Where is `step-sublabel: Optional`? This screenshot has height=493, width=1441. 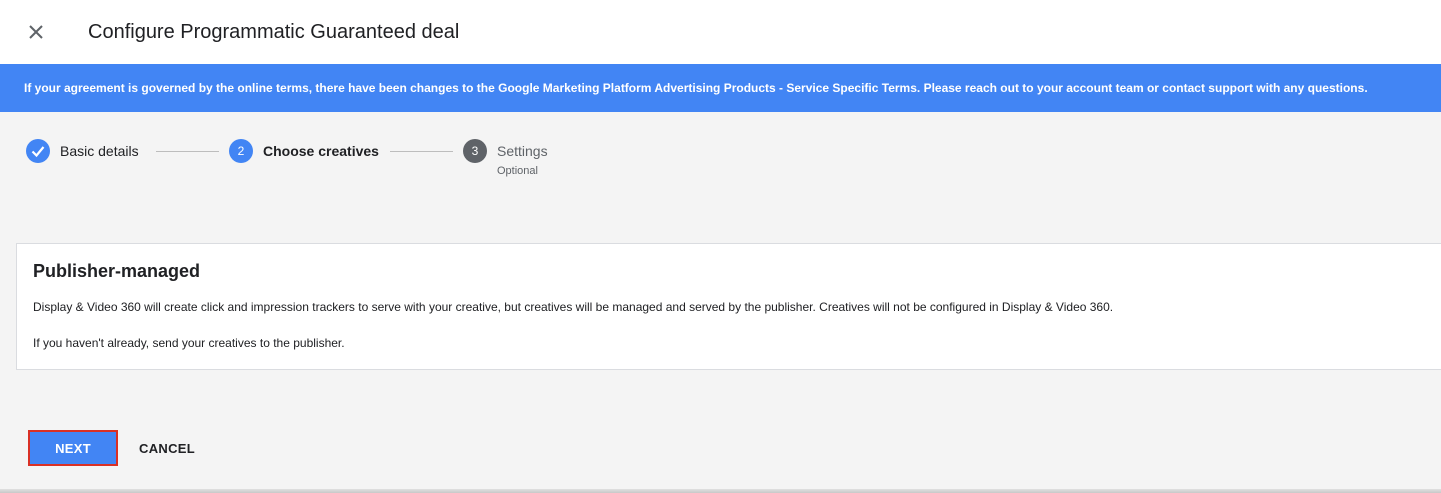 step-sublabel: Optional is located at coordinates (517, 171).